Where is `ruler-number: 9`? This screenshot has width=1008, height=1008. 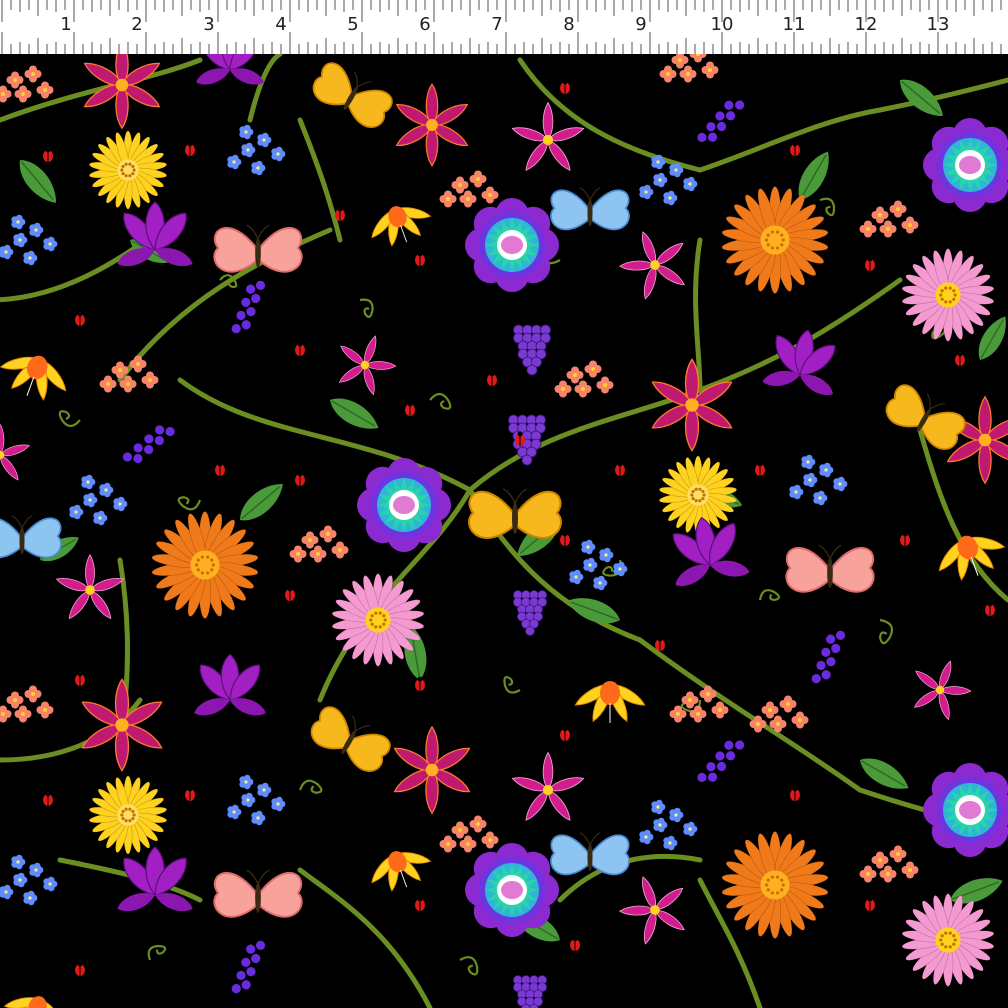 ruler-number: 9 is located at coordinates (641, 24).